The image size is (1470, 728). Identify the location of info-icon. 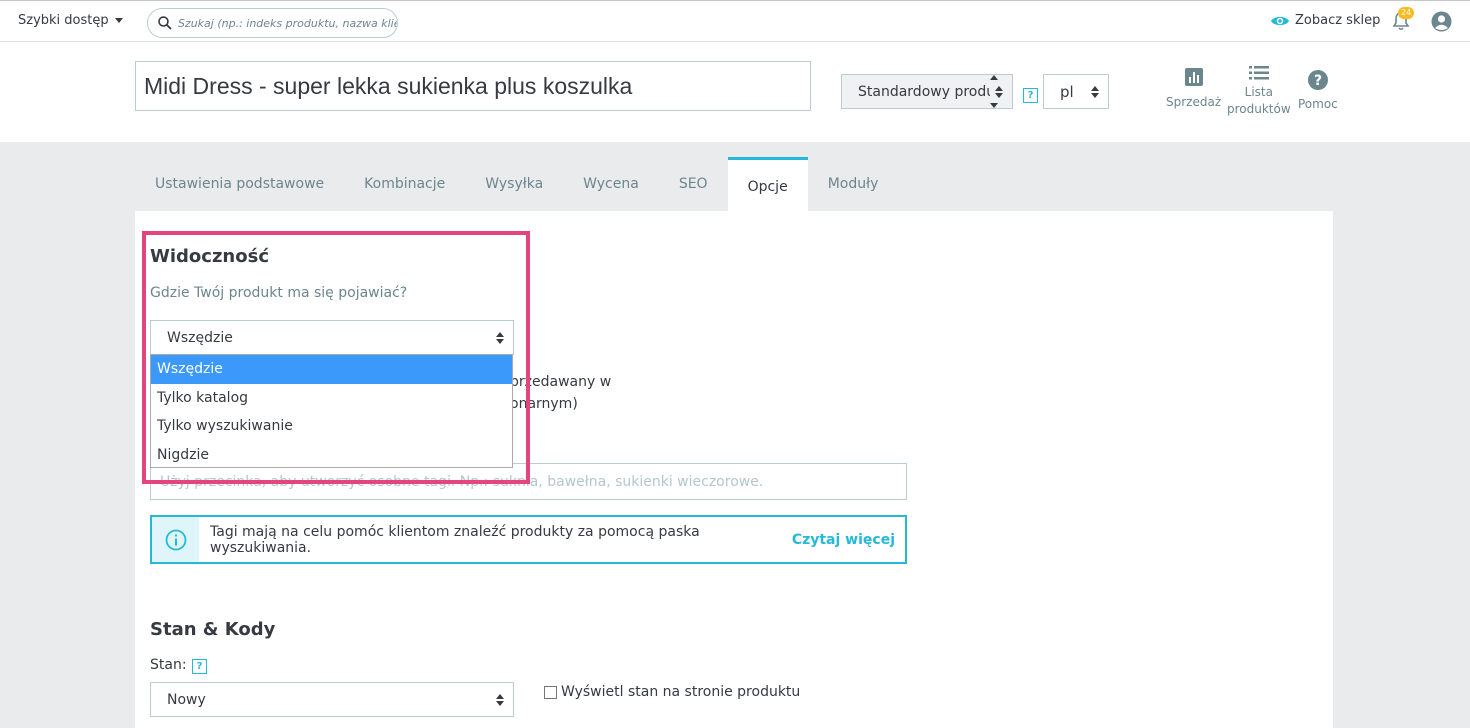
(175, 539).